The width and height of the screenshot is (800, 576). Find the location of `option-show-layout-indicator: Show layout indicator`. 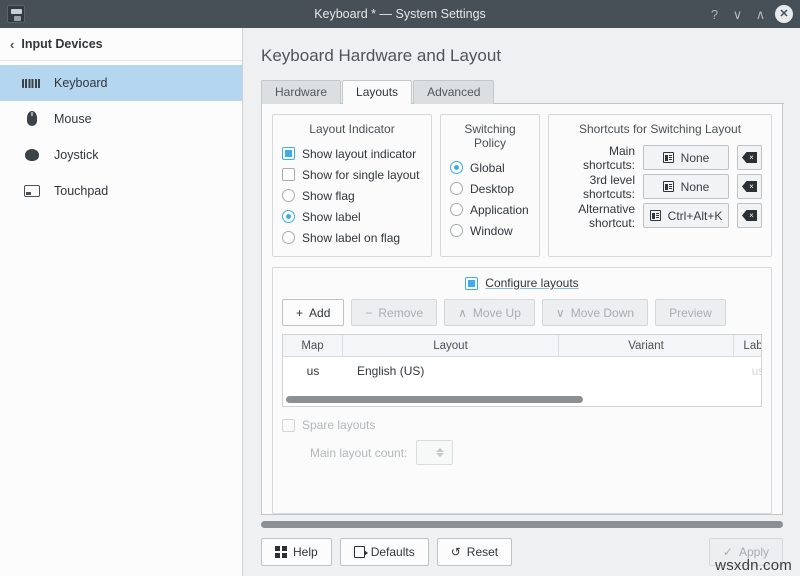

option-show-layout-indicator: Show layout indicator is located at coordinates (352, 153).